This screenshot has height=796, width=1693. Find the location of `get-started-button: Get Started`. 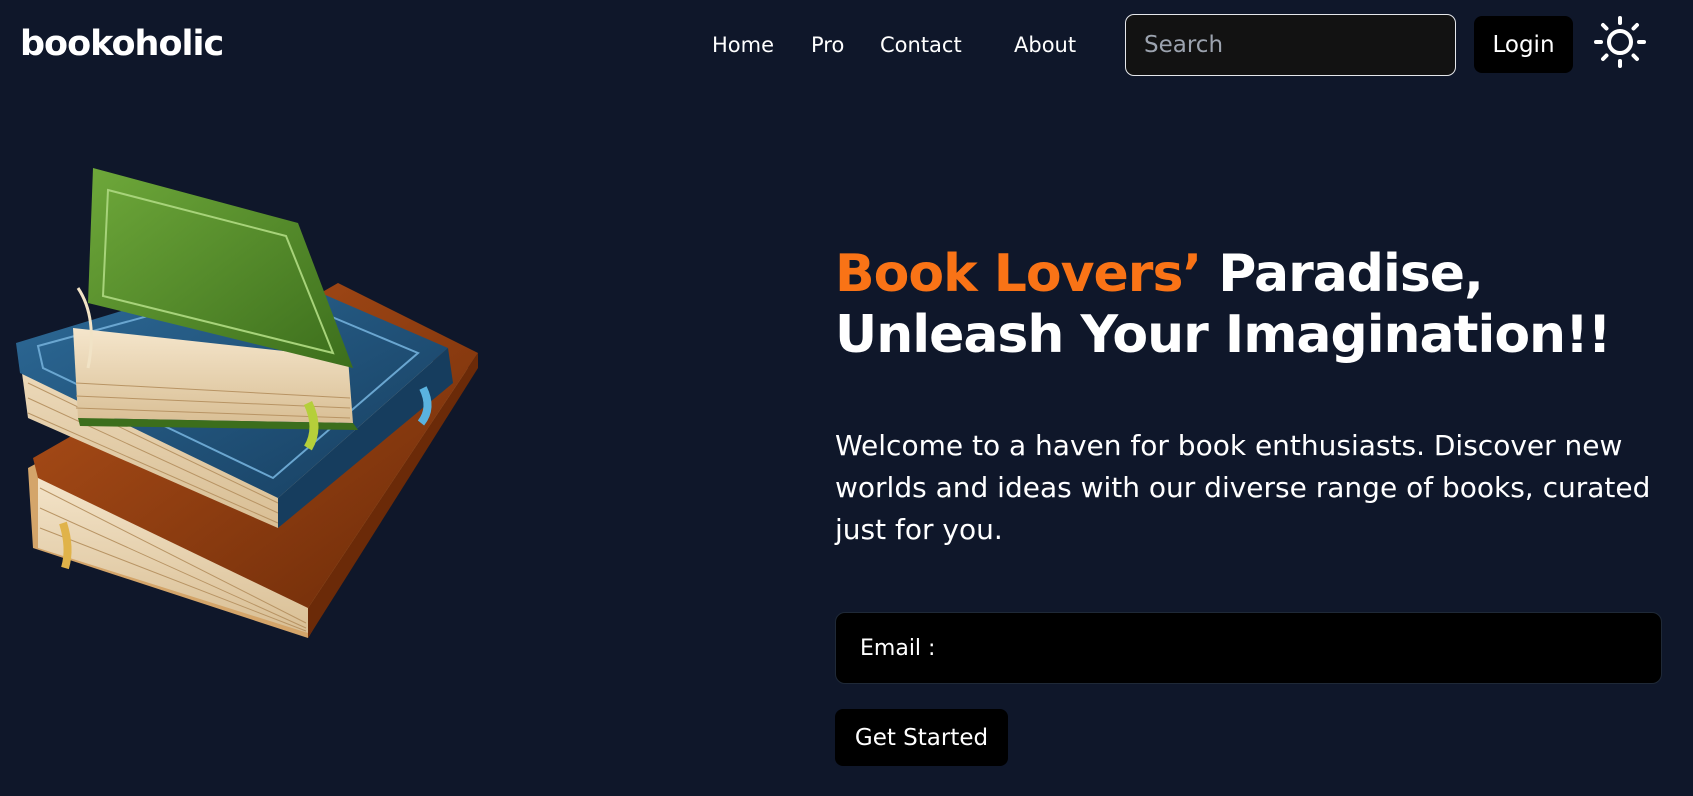

get-started-button: Get Started is located at coordinates (921, 737).